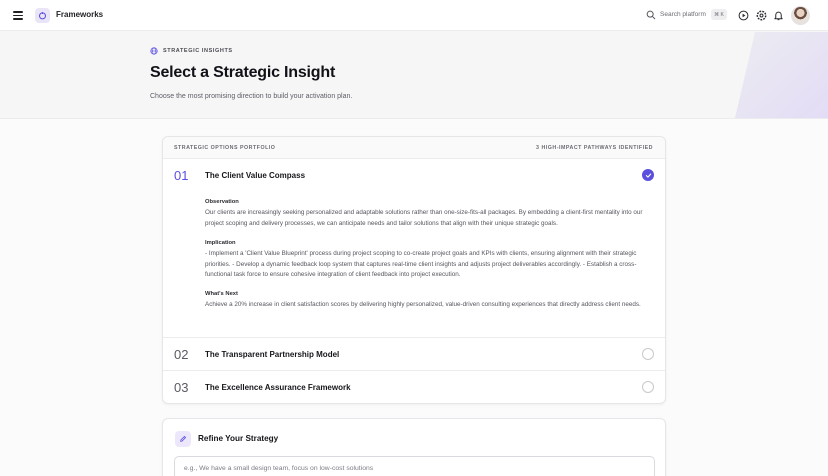 This screenshot has width=828, height=476. What do you see at coordinates (272, 354) in the screenshot?
I see `option-title: The Transparent Partnership Model` at bounding box center [272, 354].